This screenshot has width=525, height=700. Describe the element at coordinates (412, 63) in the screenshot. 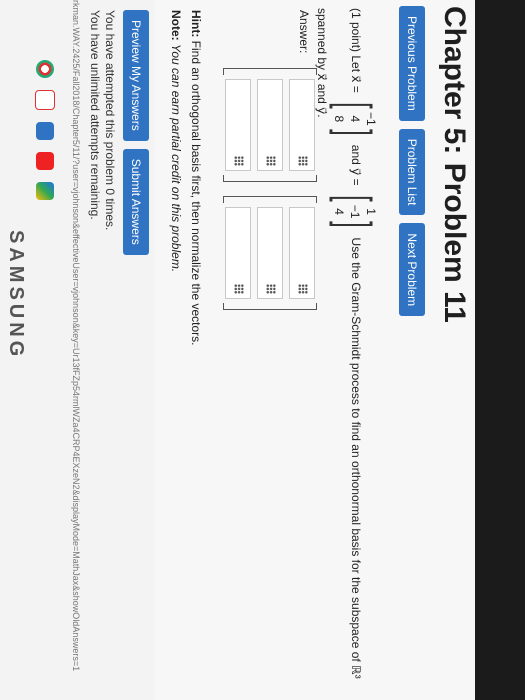

I see `previous-problem-button: Previous Problem` at that location.